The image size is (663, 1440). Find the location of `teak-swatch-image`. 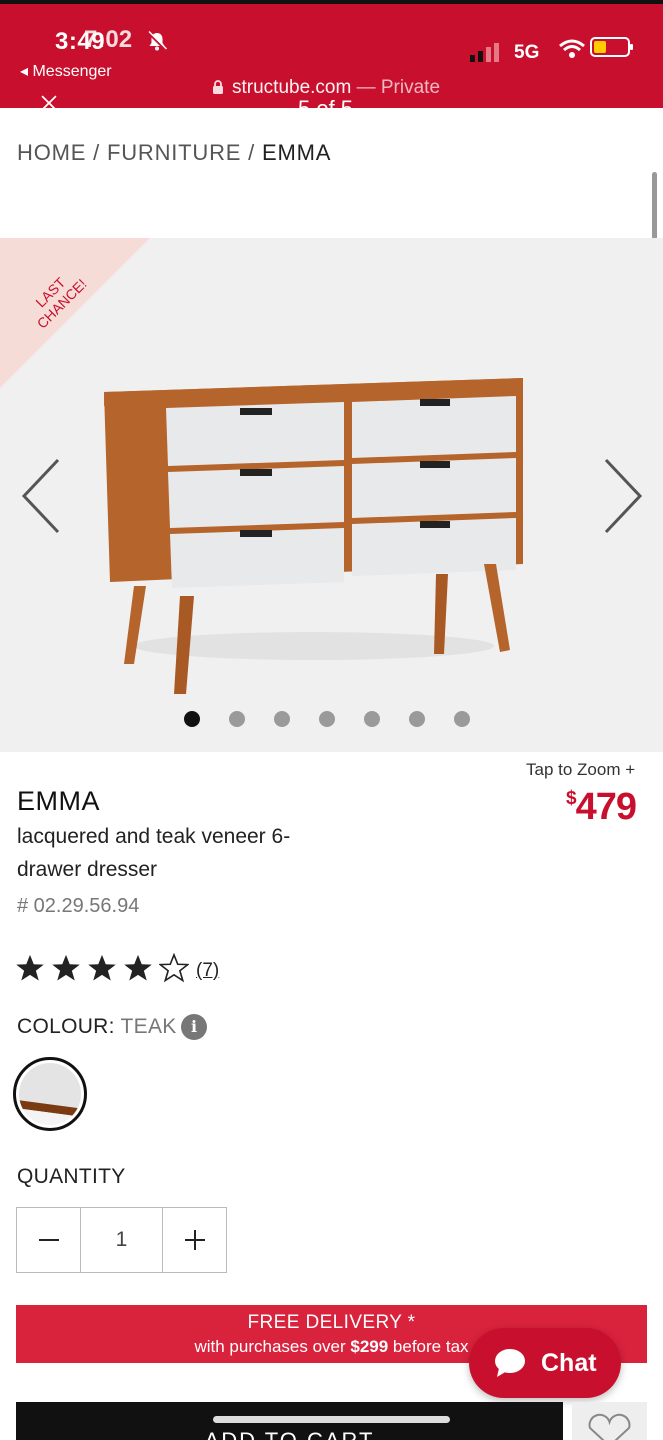

teak-swatch-image is located at coordinates (50, 1094).